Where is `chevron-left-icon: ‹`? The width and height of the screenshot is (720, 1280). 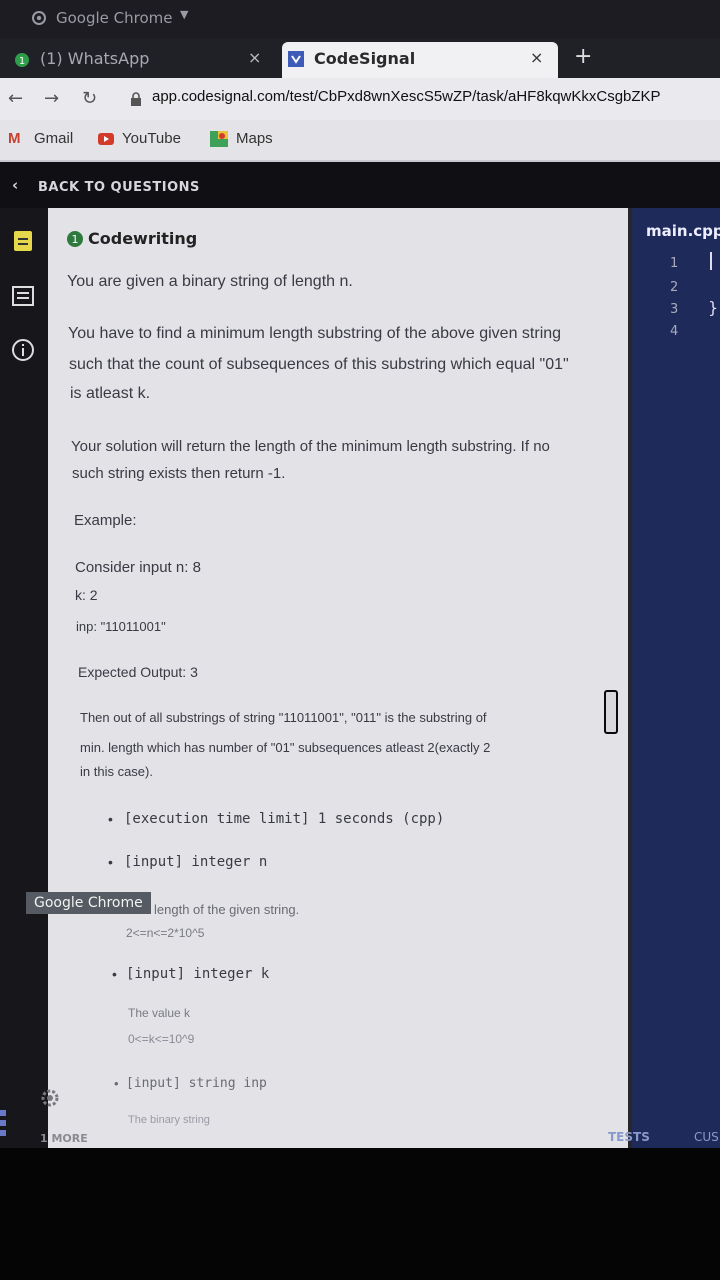 chevron-left-icon: ‹ is located at coordinates (15, 185).